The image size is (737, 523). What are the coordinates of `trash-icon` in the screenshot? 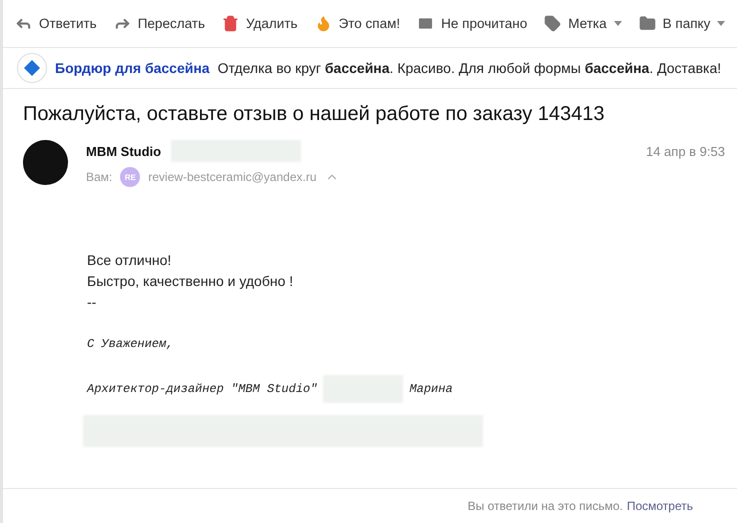 It's located at (231, 23).